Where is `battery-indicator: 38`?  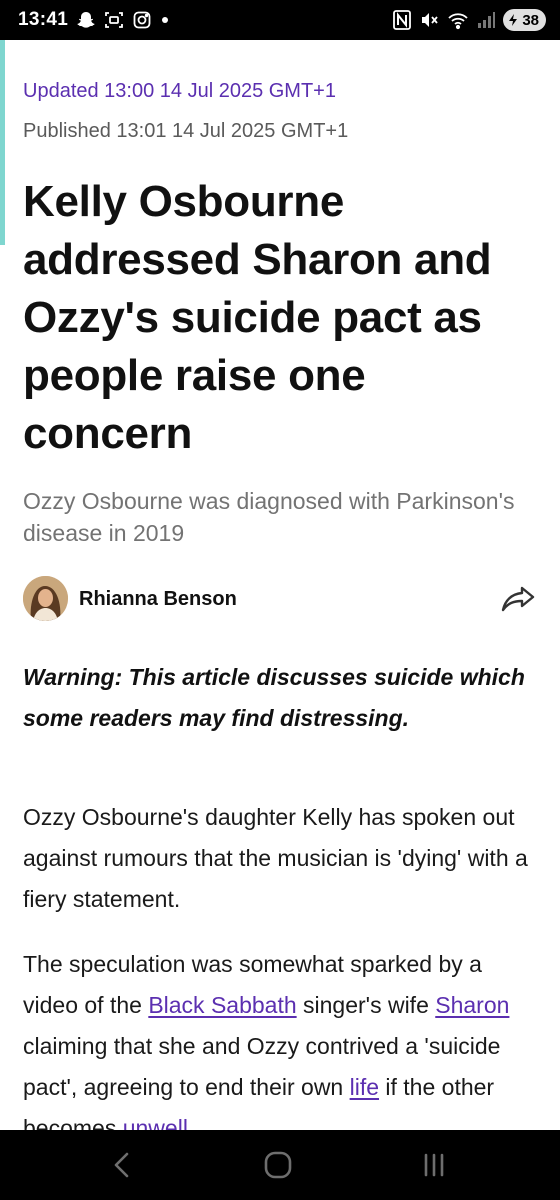
battery-indicator: 38 is located at coordinates (524, 20).